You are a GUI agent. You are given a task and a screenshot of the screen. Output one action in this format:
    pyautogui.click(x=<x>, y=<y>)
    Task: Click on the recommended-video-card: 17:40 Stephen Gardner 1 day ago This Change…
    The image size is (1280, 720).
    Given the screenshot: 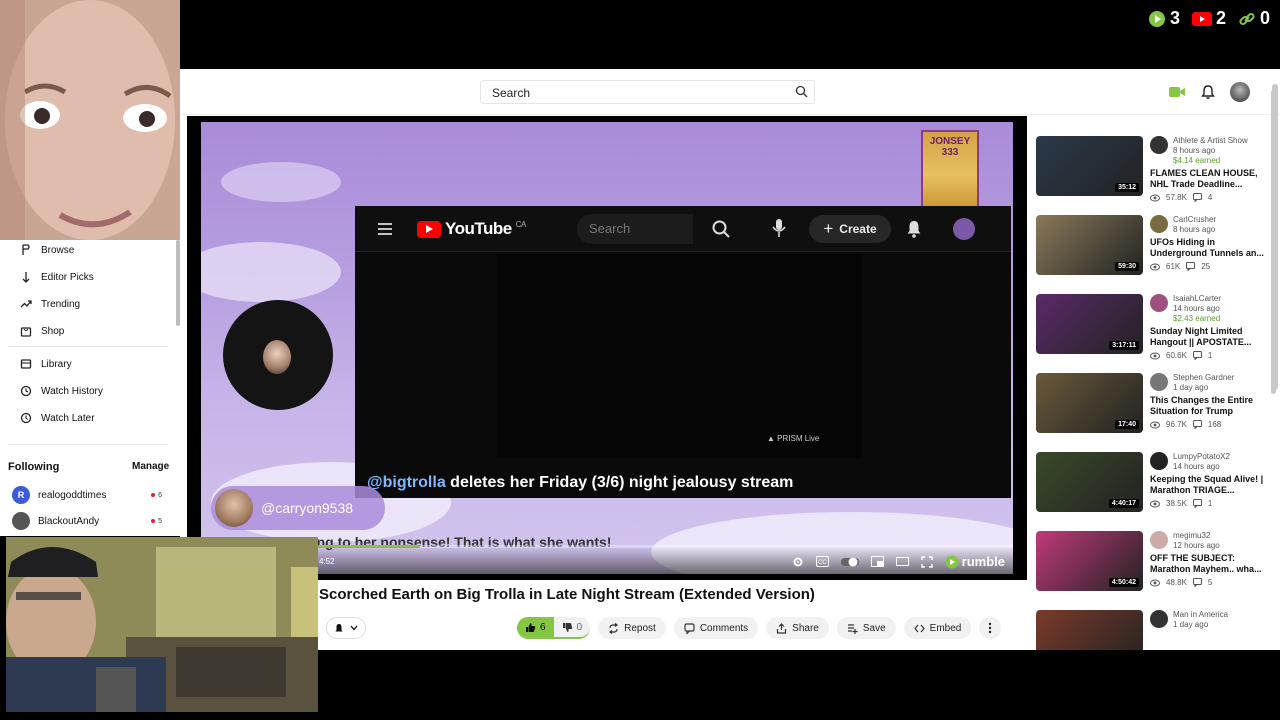 What is the action you would take?
    pyautogui.click(x=1152, y=408)
    